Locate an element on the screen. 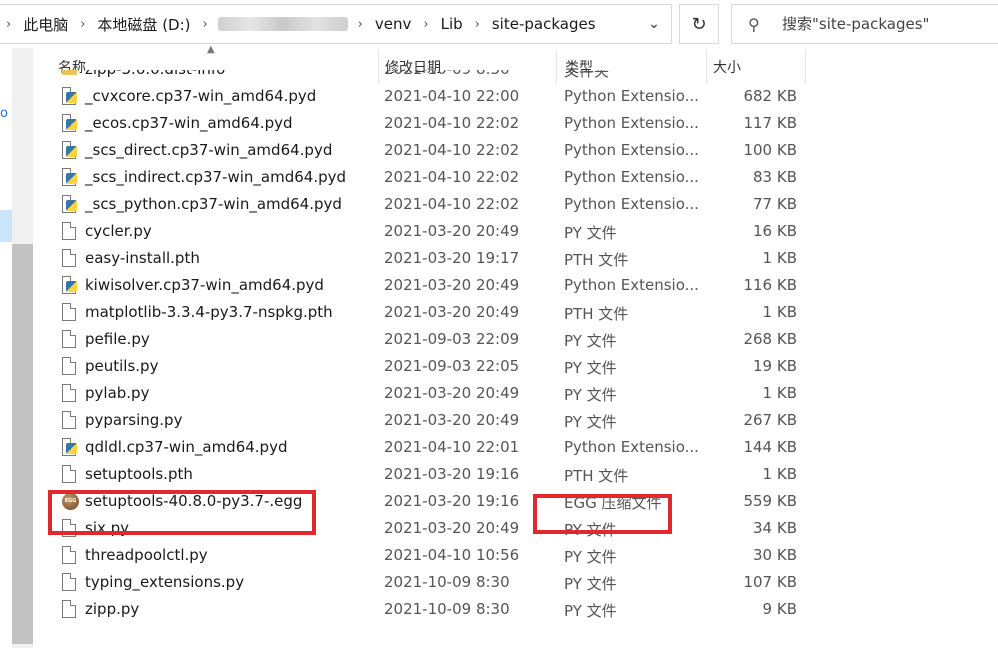  file-name: pylab.py is located at coordinates (117, 393).